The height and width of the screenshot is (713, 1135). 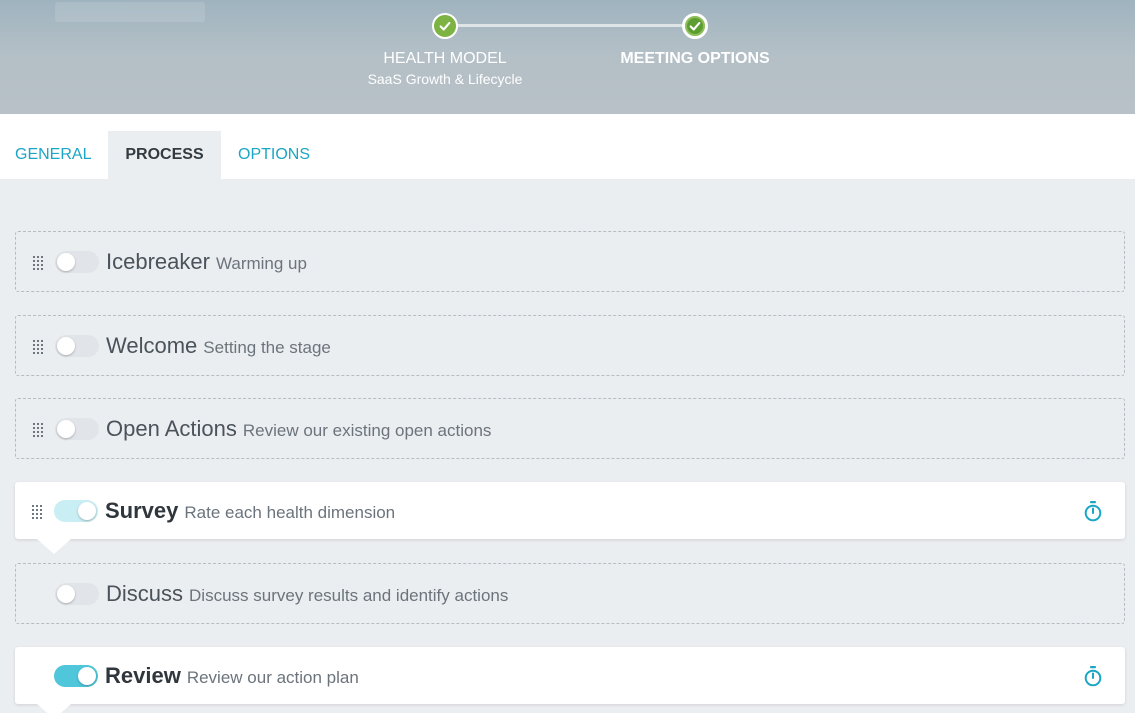 What do you see at coordinates (570, 680) in the screenshot?
I see `process-item-review: Review Review our action plan` at bounding box center [570, 680].